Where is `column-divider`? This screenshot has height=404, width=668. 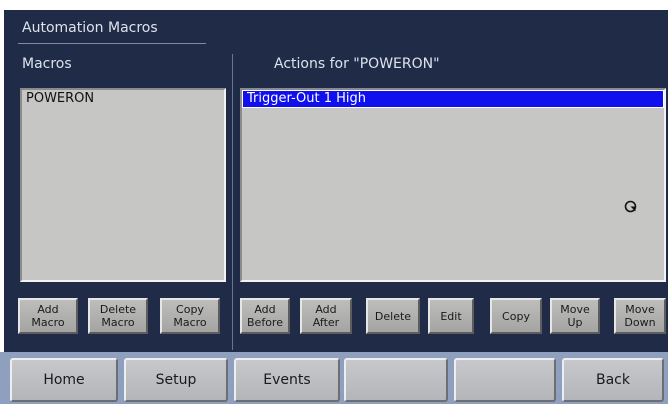 column-divider is located at coordinates (232, 202).